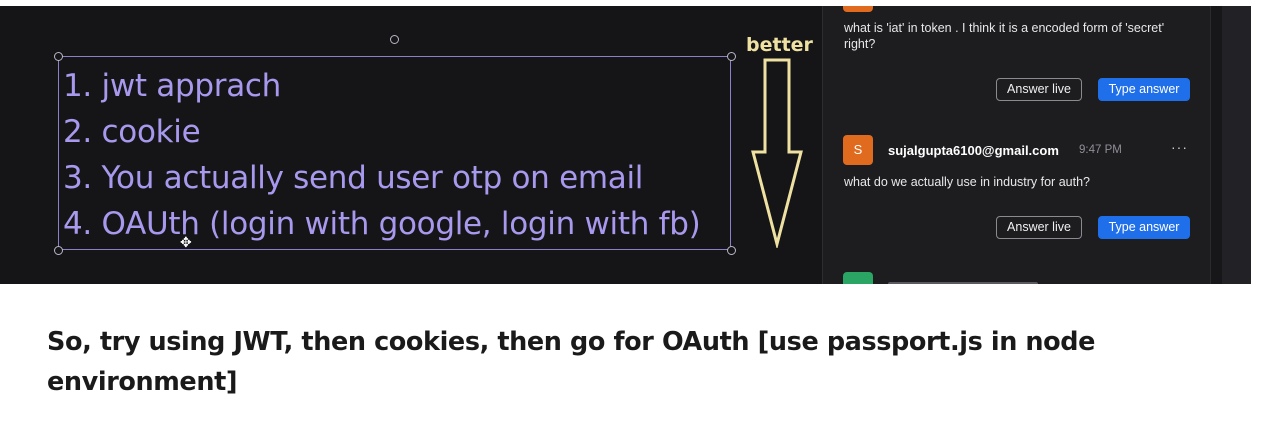 The width and height of the screenshot is (1268, 429). Describe the element at coordinates (1179, 147) in the screenshot. I see `more-options-icon: ···` at that location.